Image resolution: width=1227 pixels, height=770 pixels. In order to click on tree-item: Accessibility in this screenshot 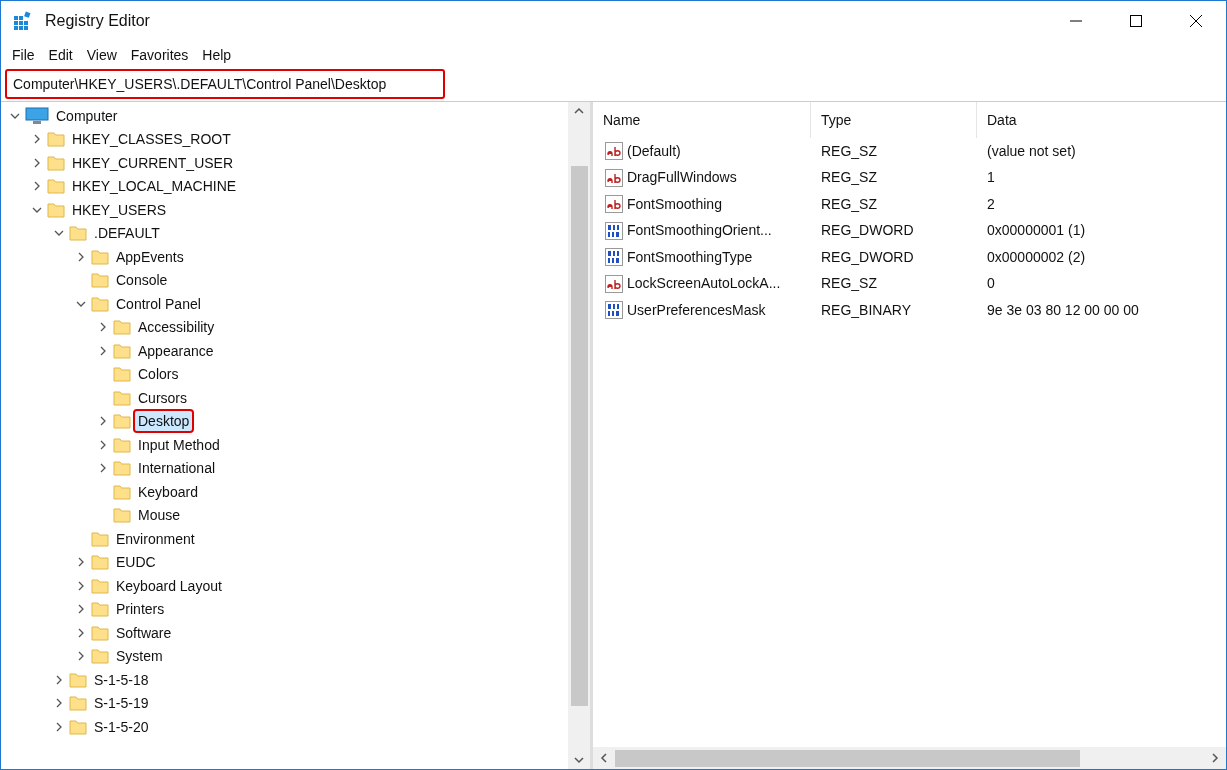, I will do `click(176, 327)`.